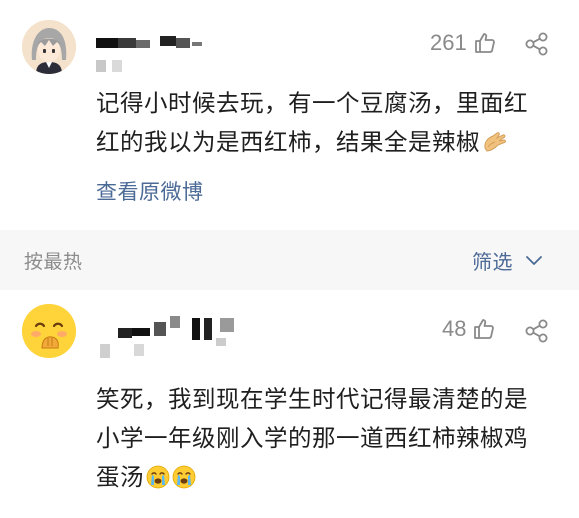 The width and height of the screenshot is (579, 518). Describe the element at coordinates (492, 262) in the screenshot. I see `filter-label: 筛选` at that location.